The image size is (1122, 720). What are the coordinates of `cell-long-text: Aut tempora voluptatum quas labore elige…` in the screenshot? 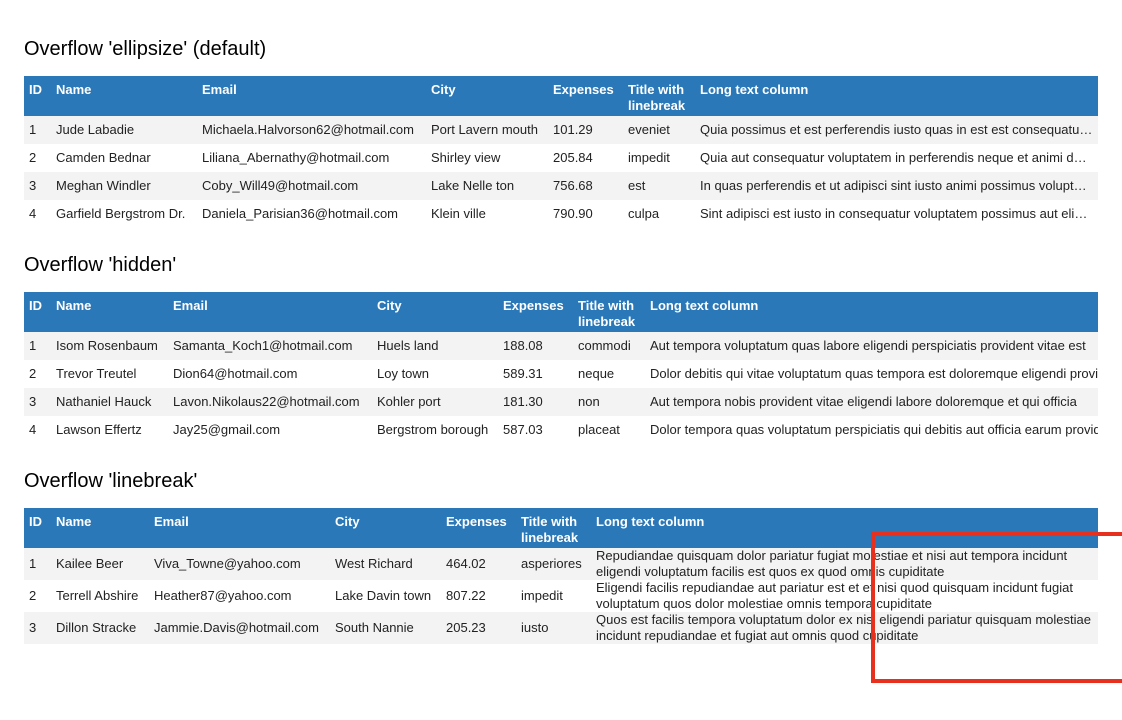 It's located at (871, 346).